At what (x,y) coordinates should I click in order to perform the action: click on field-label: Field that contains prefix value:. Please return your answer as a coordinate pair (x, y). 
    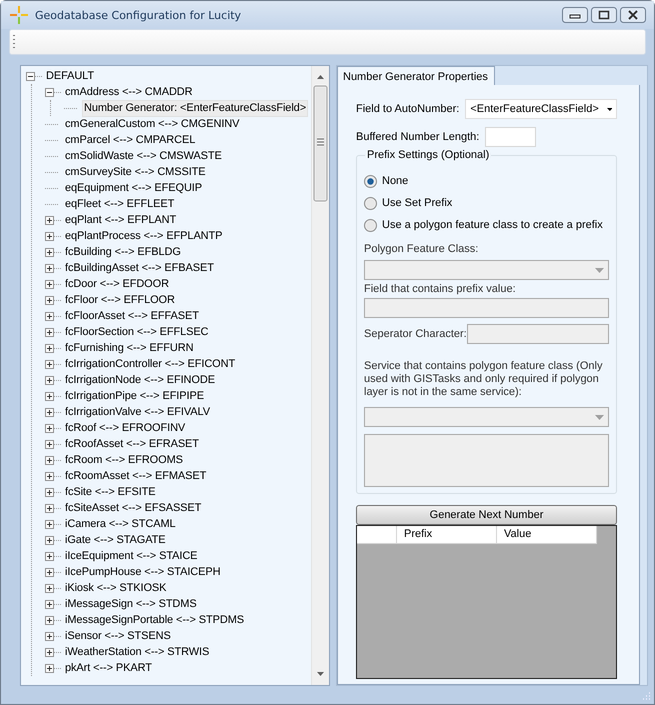
    Looking at the image, I should click on (440, 289).